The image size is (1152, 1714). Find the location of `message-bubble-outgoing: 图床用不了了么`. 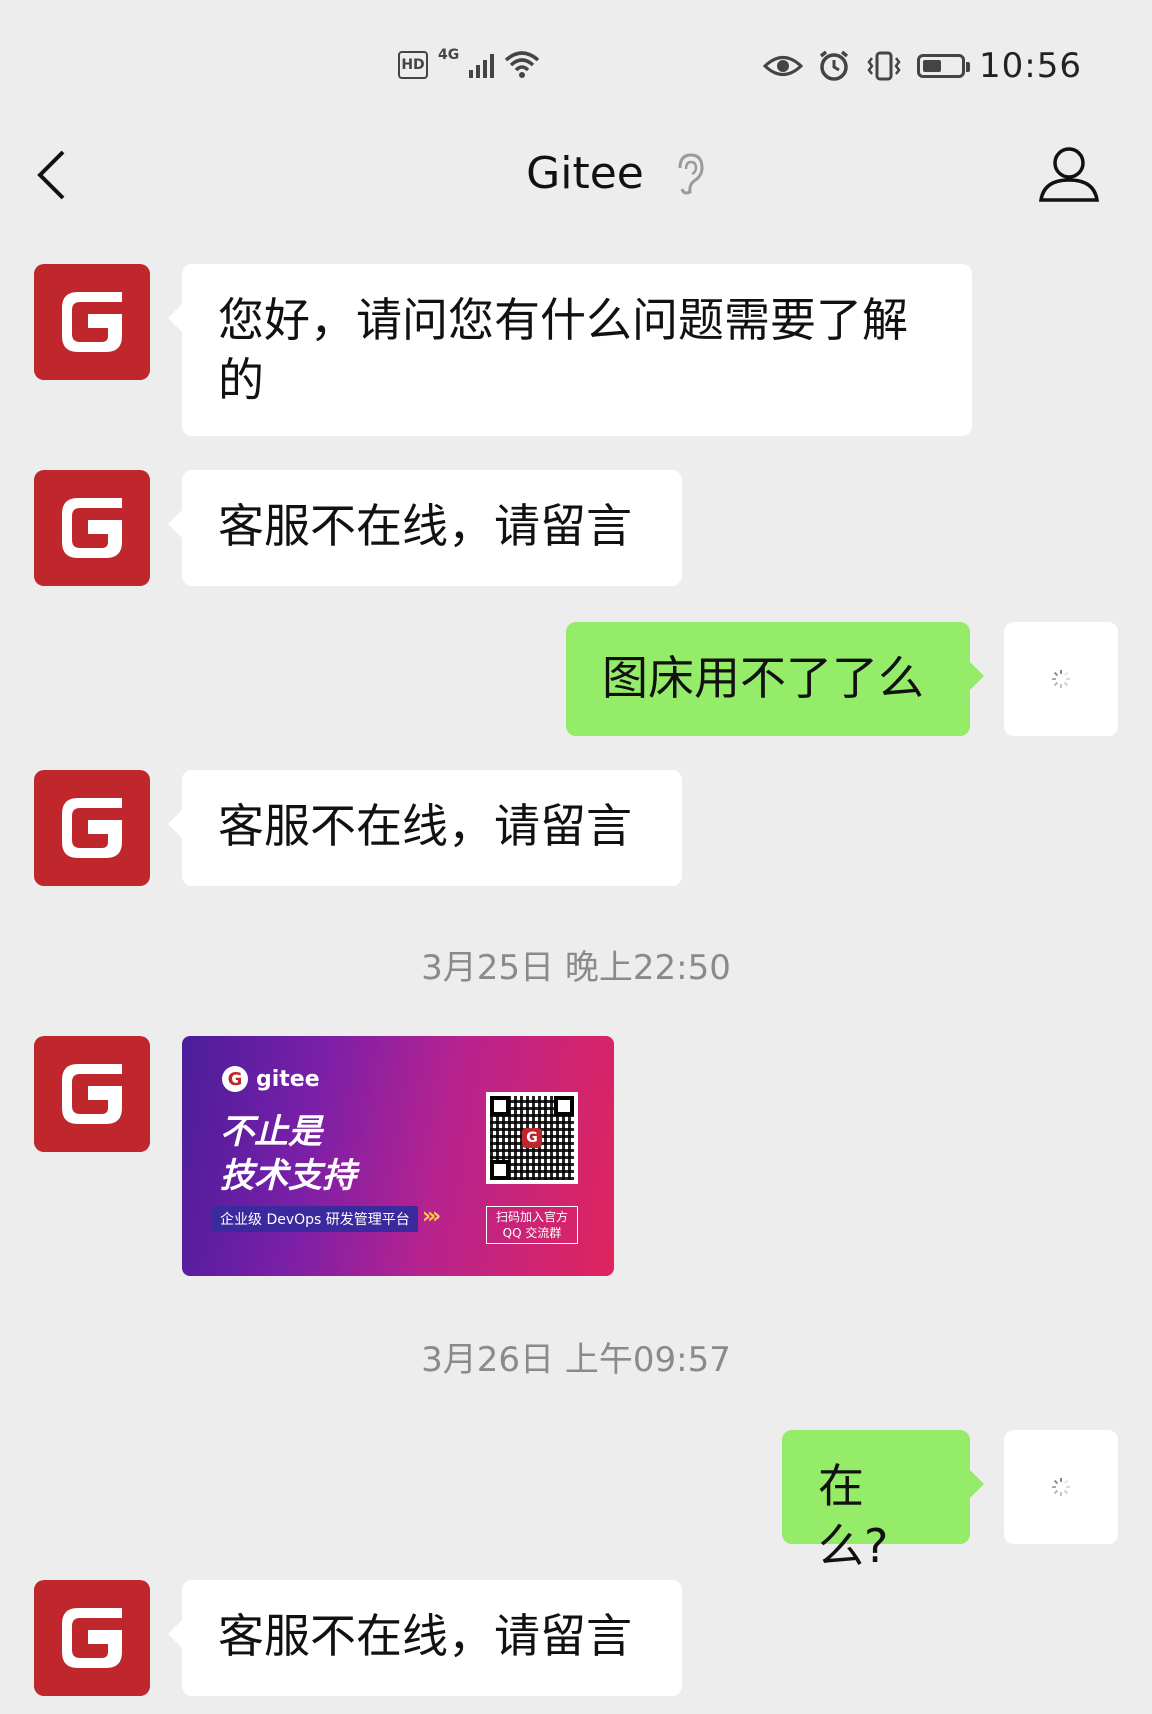

message-bubble-outgoing: 图床用不了了么 is located at coordinates (775, 679).